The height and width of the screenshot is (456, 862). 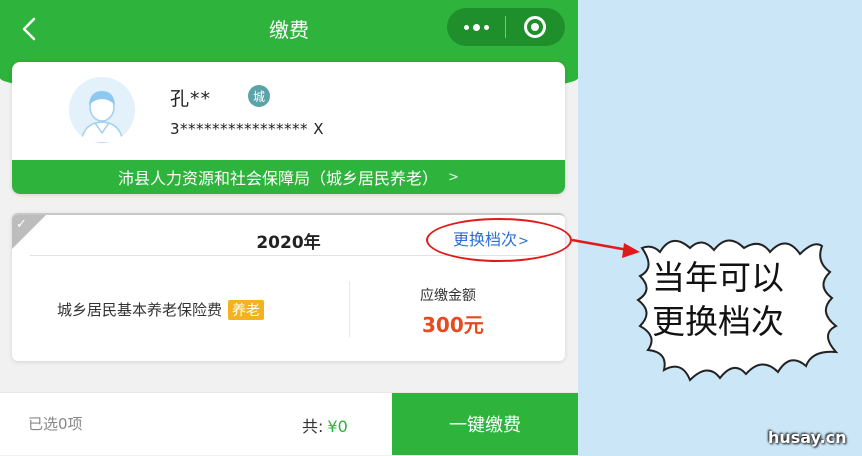 I want to click on callout-text: 当年可以 更换档次, so click(x=742, y=300).